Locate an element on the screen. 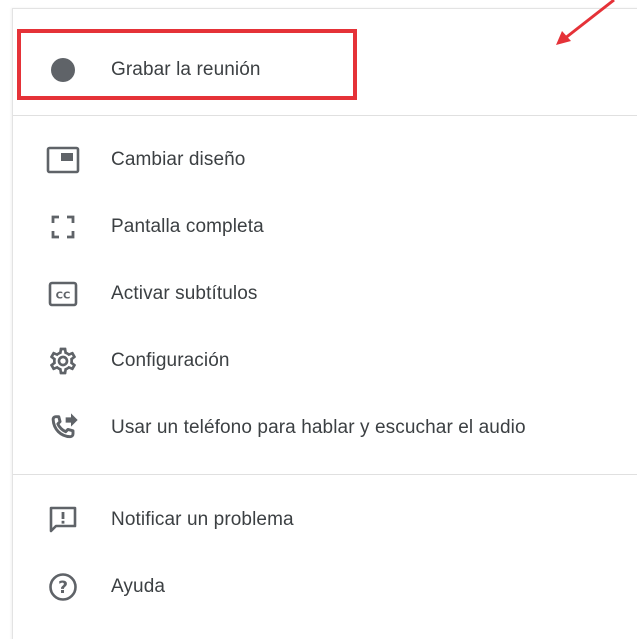 The image size is (637, 639). menu-item-record-meeting: Grabar la reunión is located at coordinates (325, 70).